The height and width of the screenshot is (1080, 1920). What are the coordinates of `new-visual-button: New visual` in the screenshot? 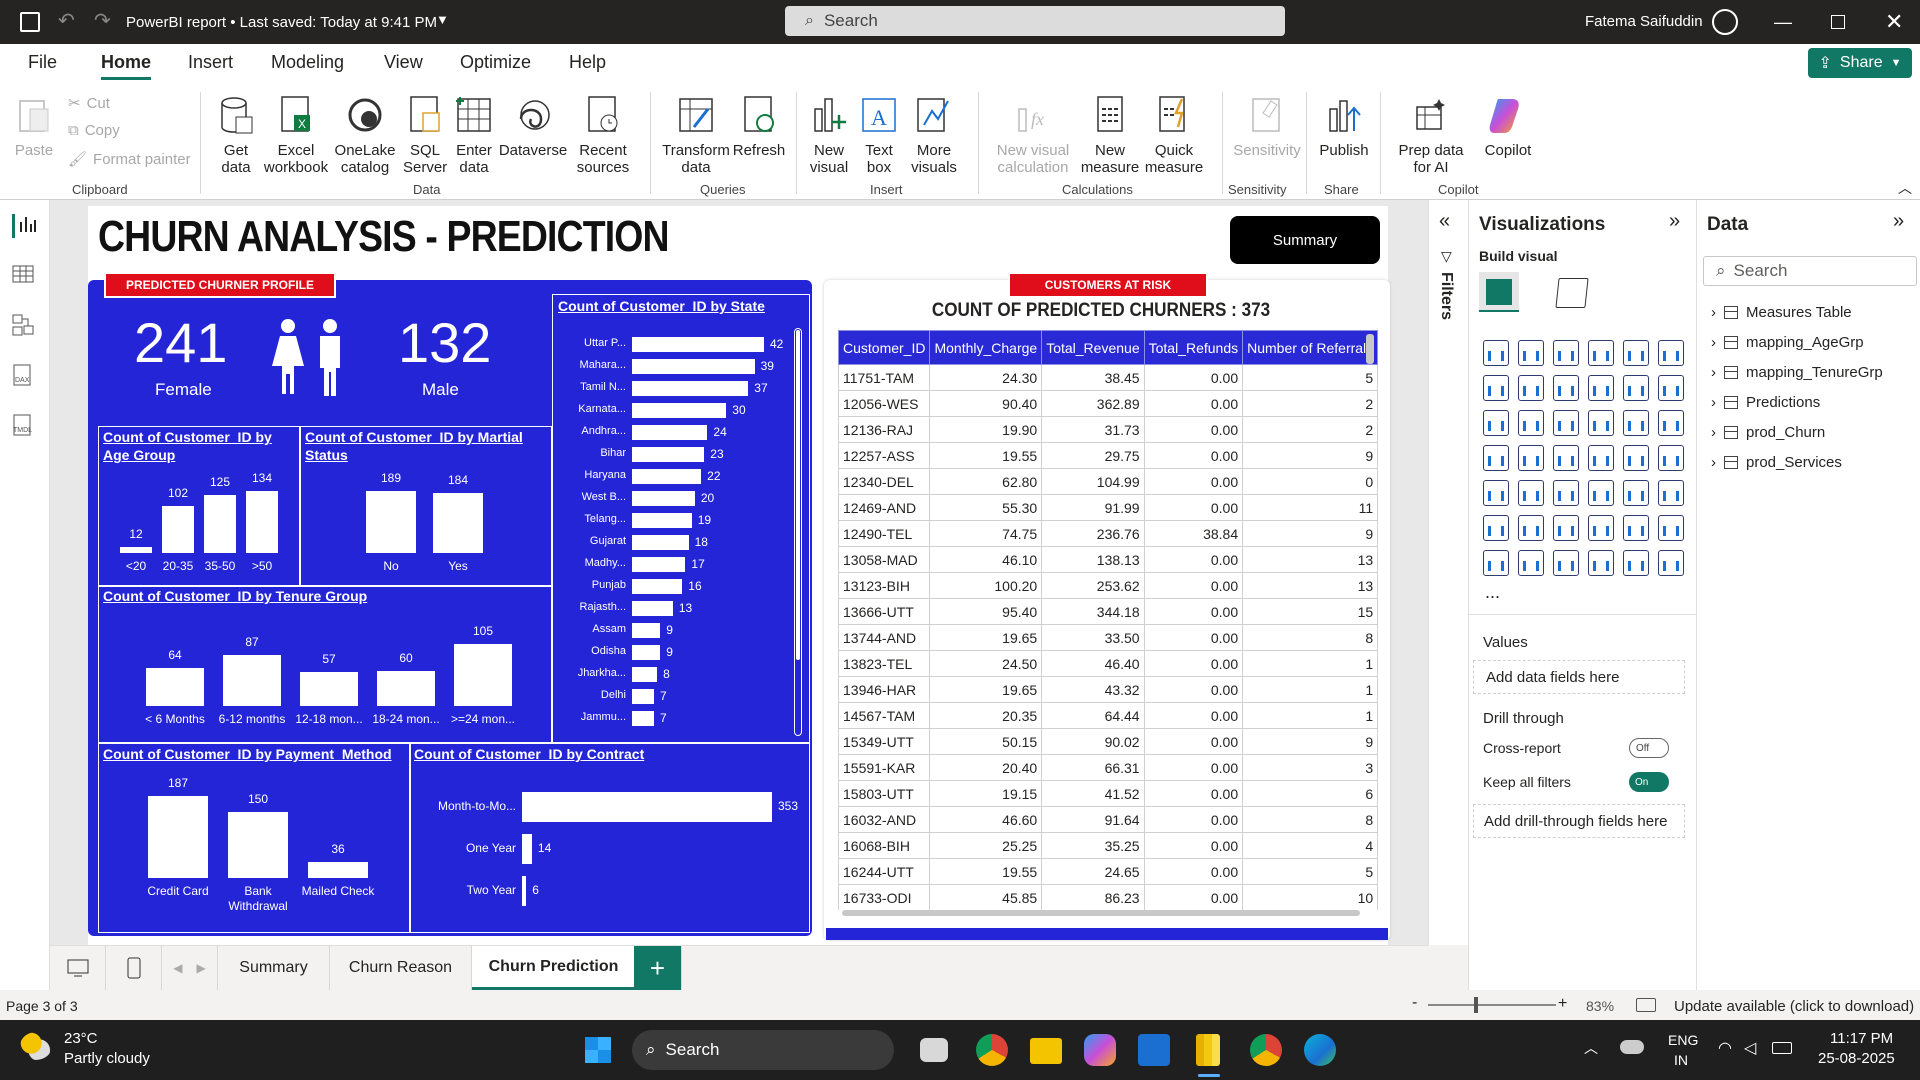 It's located at (829, 135).